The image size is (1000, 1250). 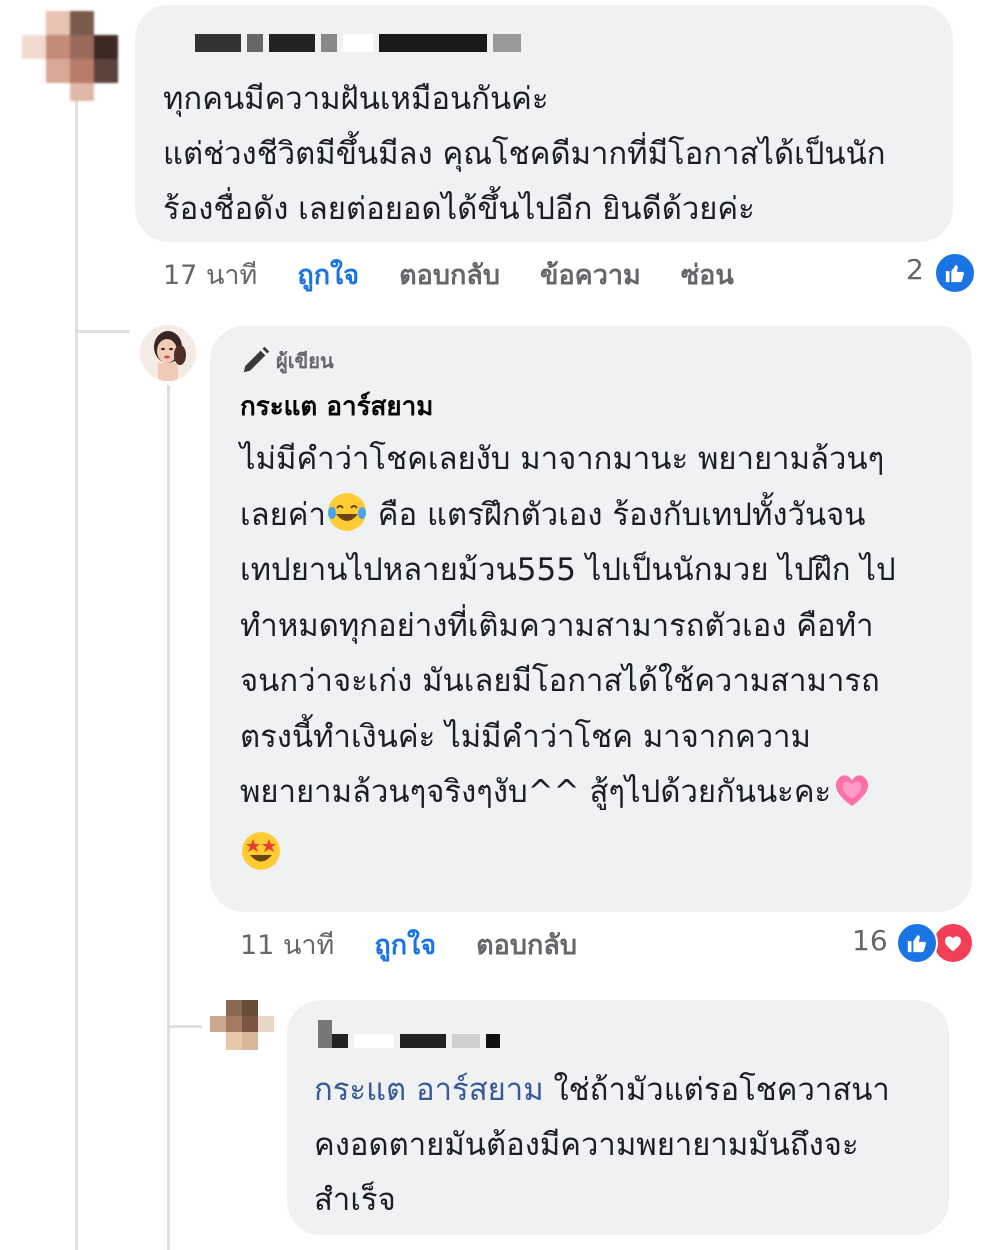 I want to click on comment-line-part: พยายามล้วนๆจริงๆงับ^^ สู้ๆไปด้วยกันนะคะ, so click(x=536, y=792).